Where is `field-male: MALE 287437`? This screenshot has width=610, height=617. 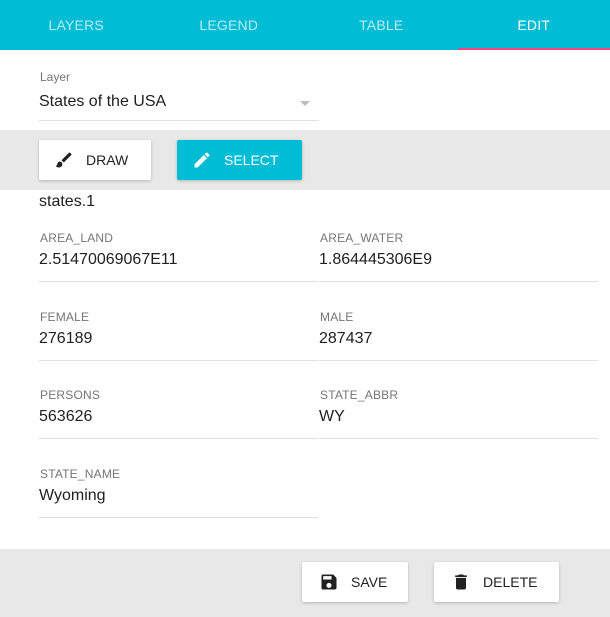 field-male: MALE 287437 is located at coordinates (458, 335).